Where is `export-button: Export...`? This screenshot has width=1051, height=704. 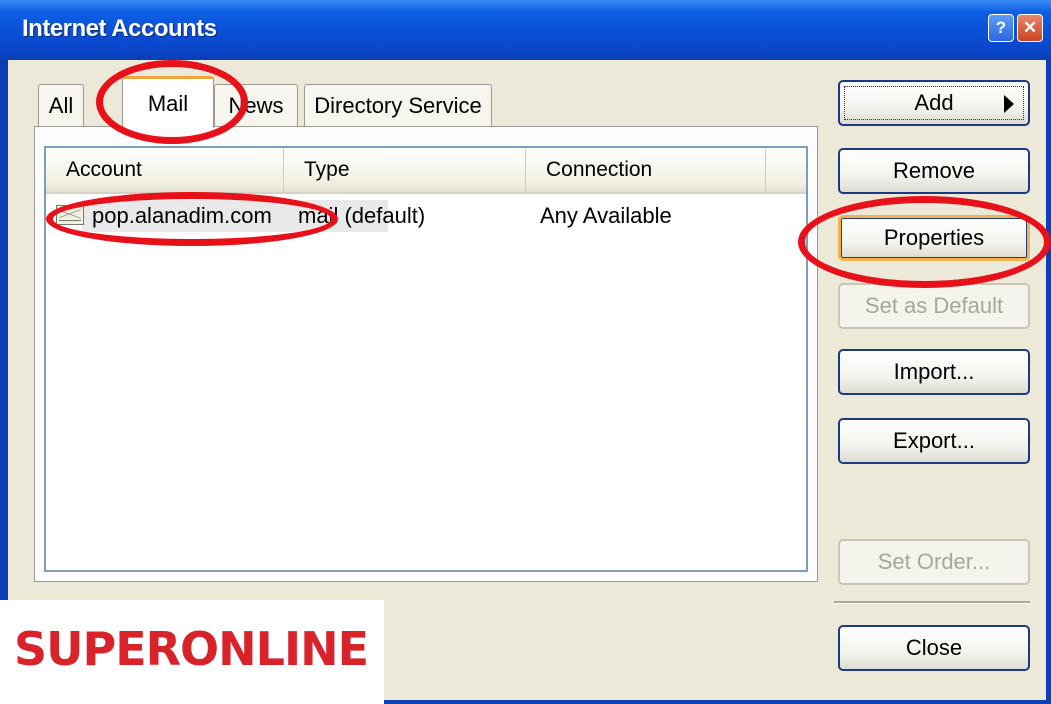
export-button: Export... is located at coordinates (934, 441).